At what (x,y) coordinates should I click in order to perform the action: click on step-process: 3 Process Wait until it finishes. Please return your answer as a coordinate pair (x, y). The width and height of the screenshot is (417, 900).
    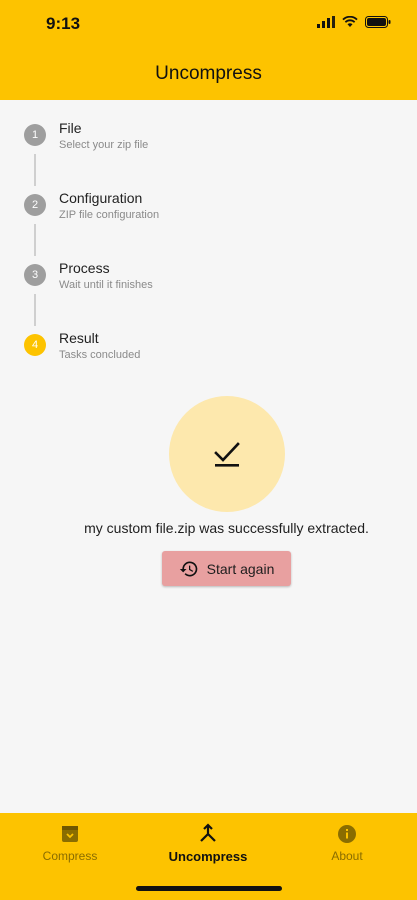
    Looking at the image, I should click on (209, 295).